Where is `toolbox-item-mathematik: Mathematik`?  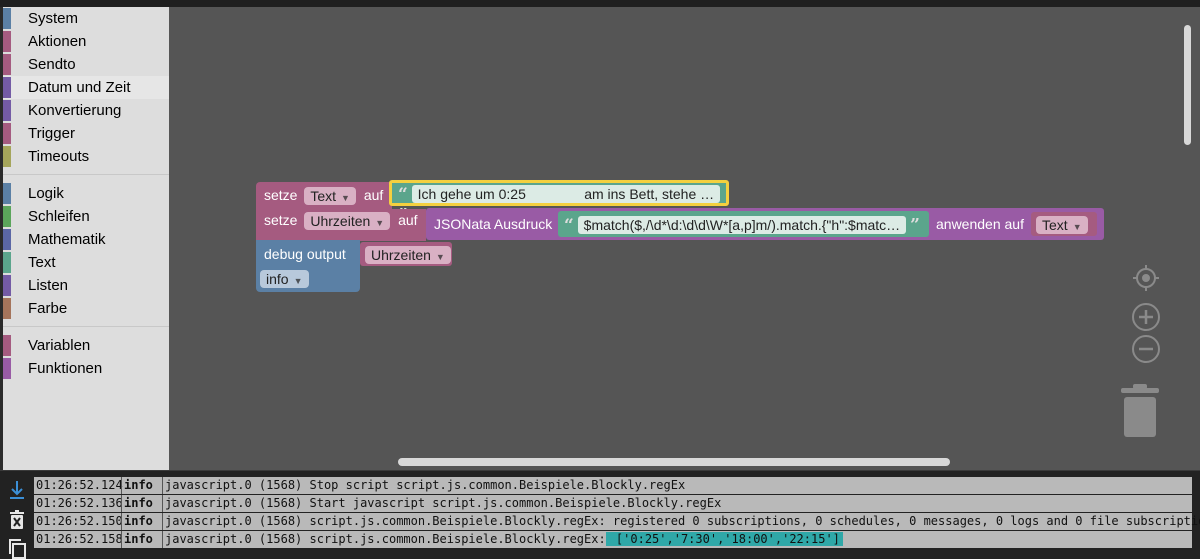
toolbox-item-mathematik: Mathematik is located at coordinates (86, 239).